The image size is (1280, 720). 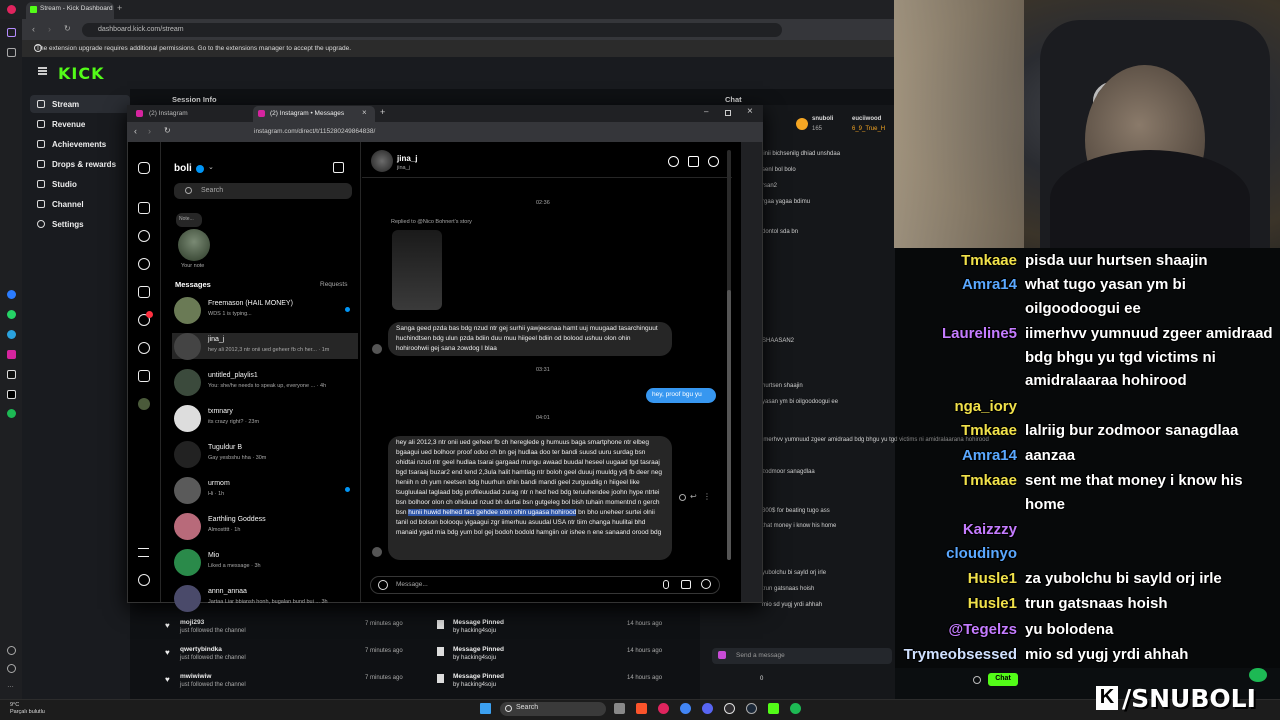 I want to click on reels-icon, so click(x=144, y=292).